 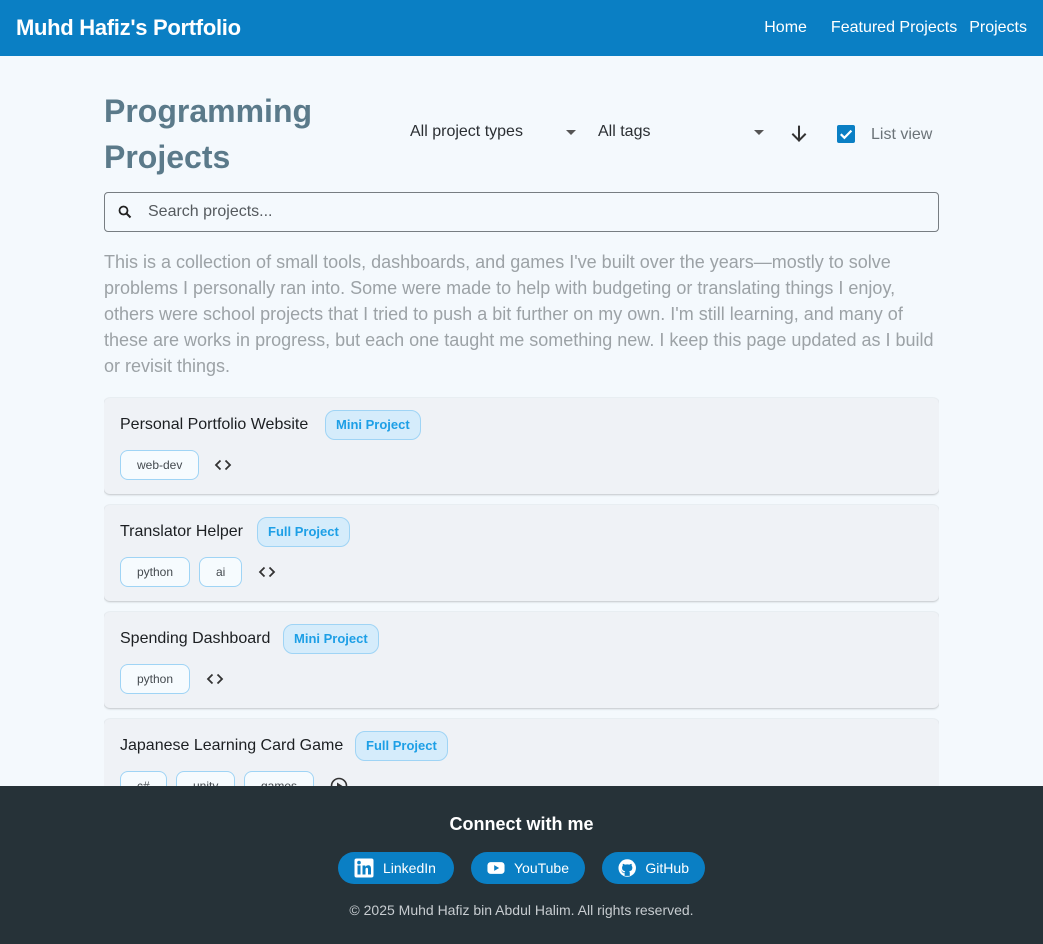 What do you see at coordinates (279, 778) in the screenshot?
I see `tag-chip: games` at bounding box center [279, 778].